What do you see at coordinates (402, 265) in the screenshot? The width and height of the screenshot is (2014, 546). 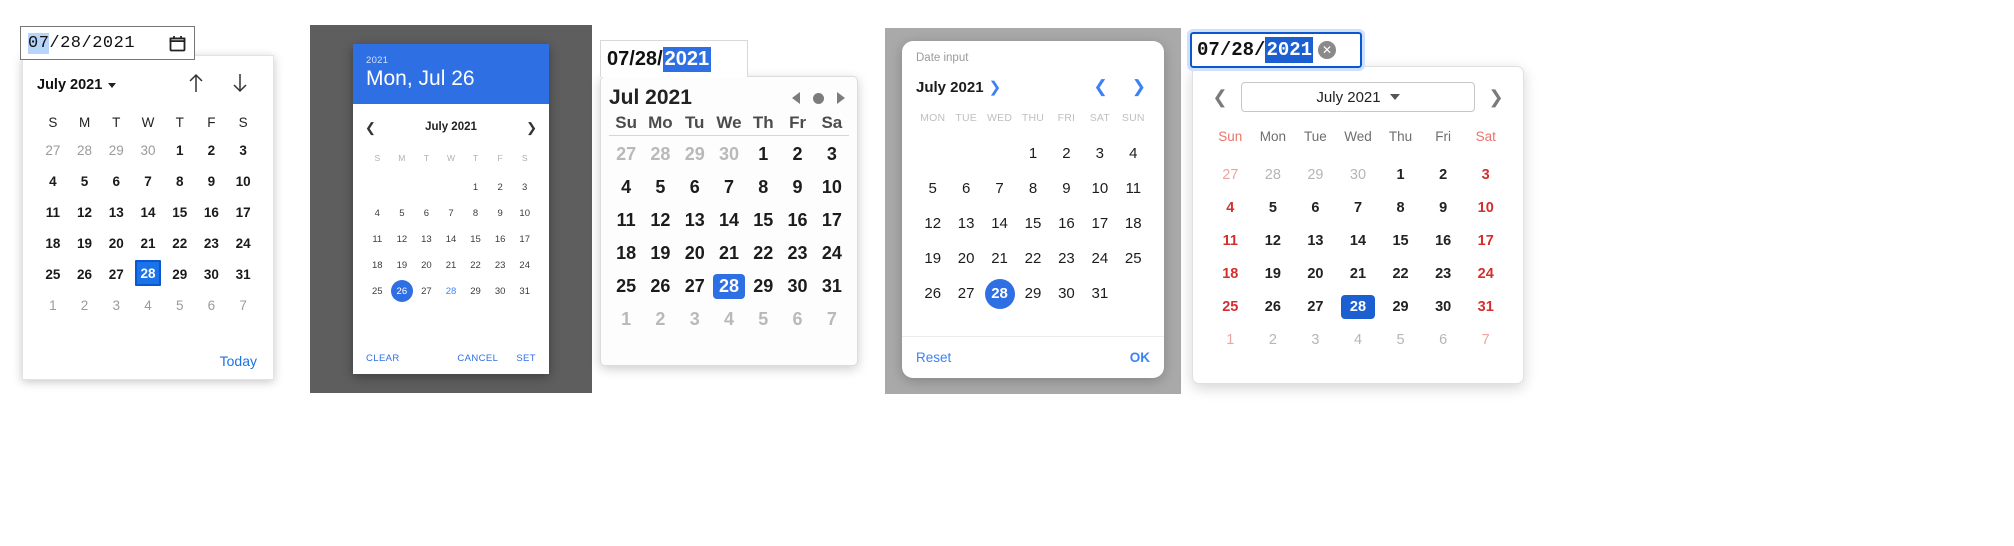 I see `calendar-day: 19` at bounding box center [402, 265].